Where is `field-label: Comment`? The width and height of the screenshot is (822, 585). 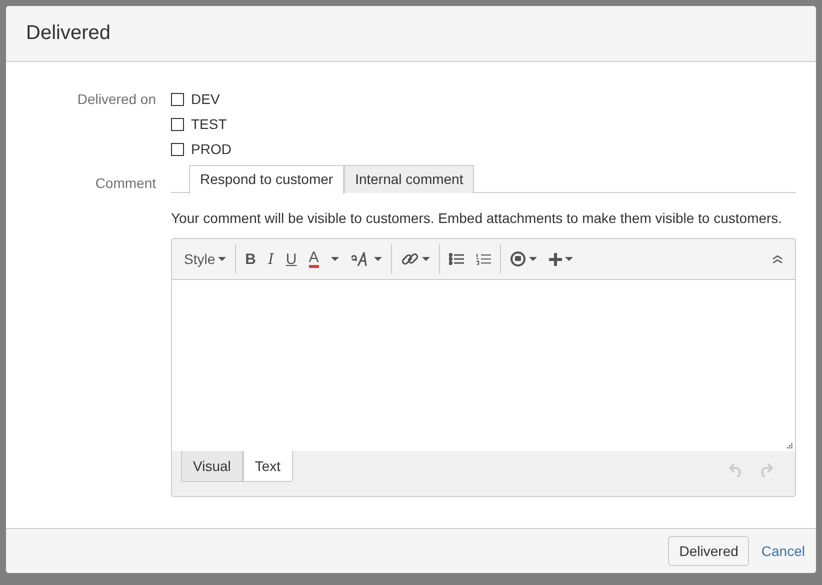 field-label: Comment is located at coordinates (125, 183).